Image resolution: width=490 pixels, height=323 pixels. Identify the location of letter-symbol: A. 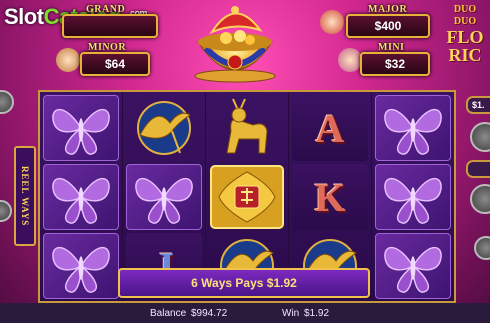
(330, 128).